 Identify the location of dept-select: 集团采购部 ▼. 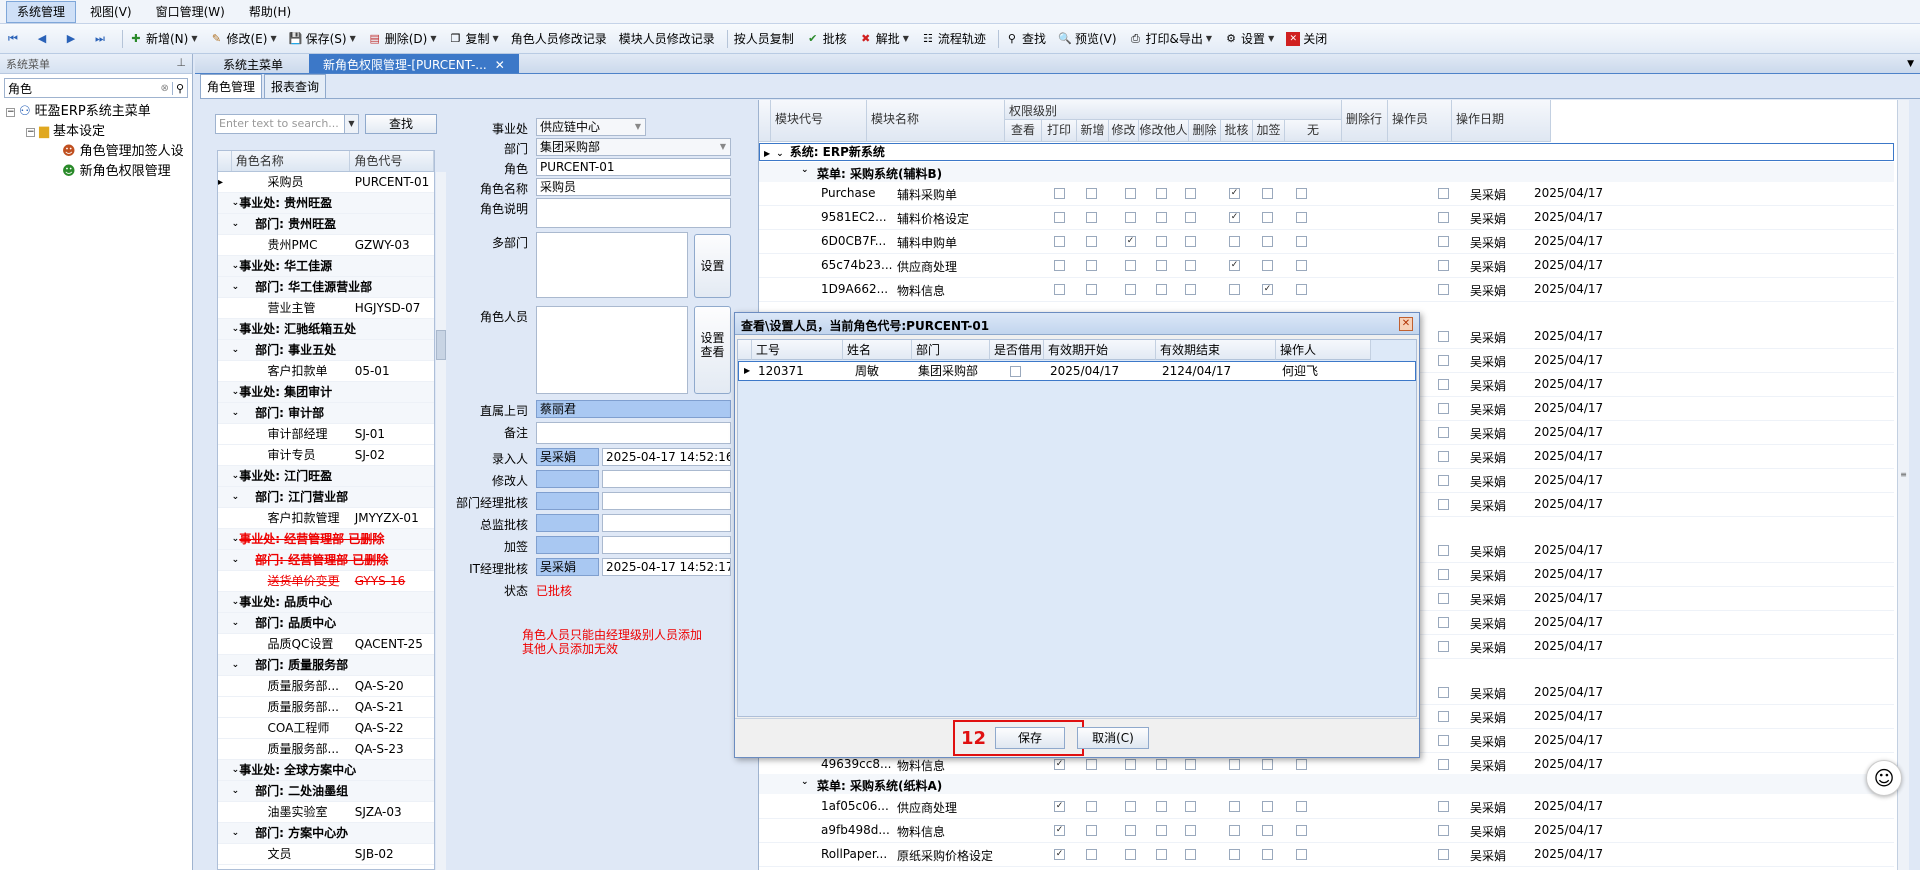
(633, 147).